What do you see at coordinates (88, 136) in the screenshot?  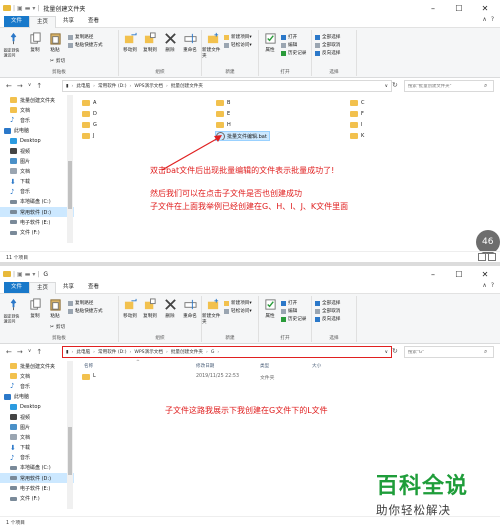 I see `folder-item-j: J` at bounding box center [88, 136].